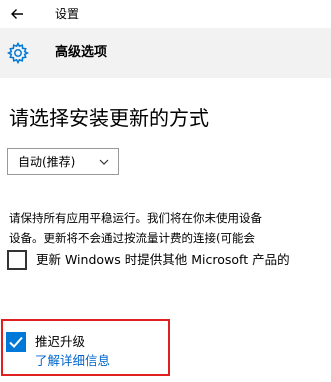  What do you see at coordinates (109, 118) in the screenshot?
I see `section-heading: 请选择安装更新的方式` at bounding box center [109, 118].